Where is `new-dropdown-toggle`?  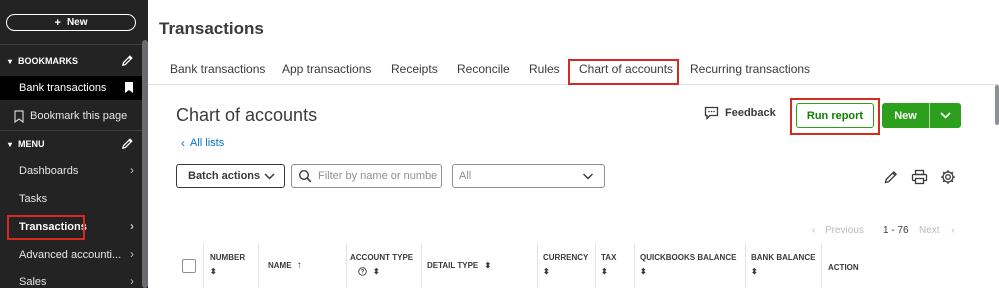
new-dropdown-toggle is located at coordinates (945, 115).